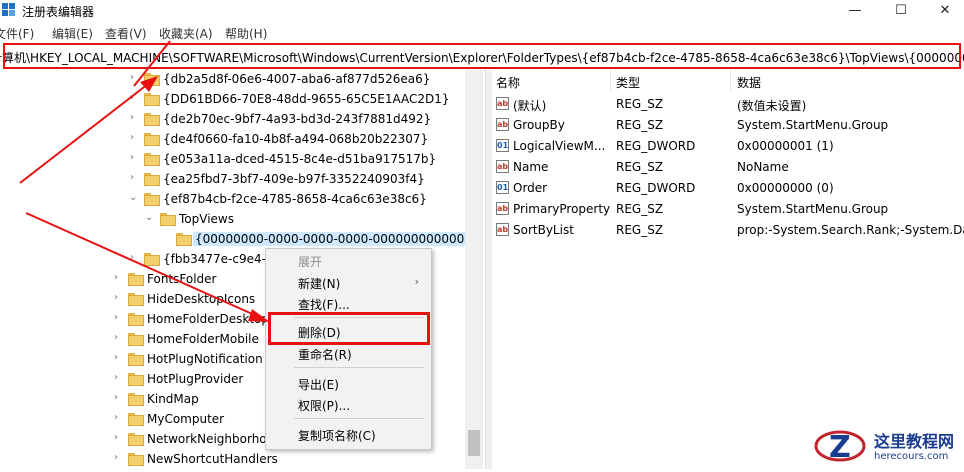 Image resolution: width=964 pixels, height=472 pixels. I want to click on tree-scroll-thumb, so click(474, 443).